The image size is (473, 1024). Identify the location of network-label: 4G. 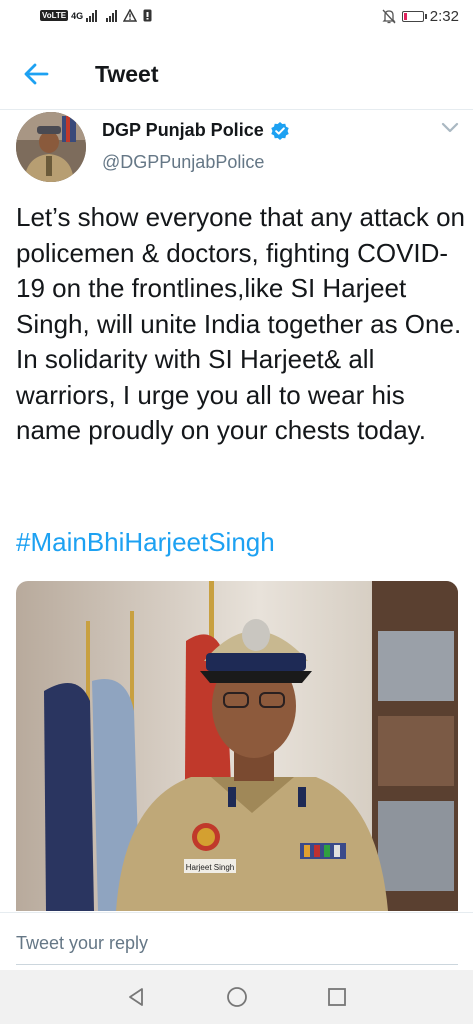
(77, 15).